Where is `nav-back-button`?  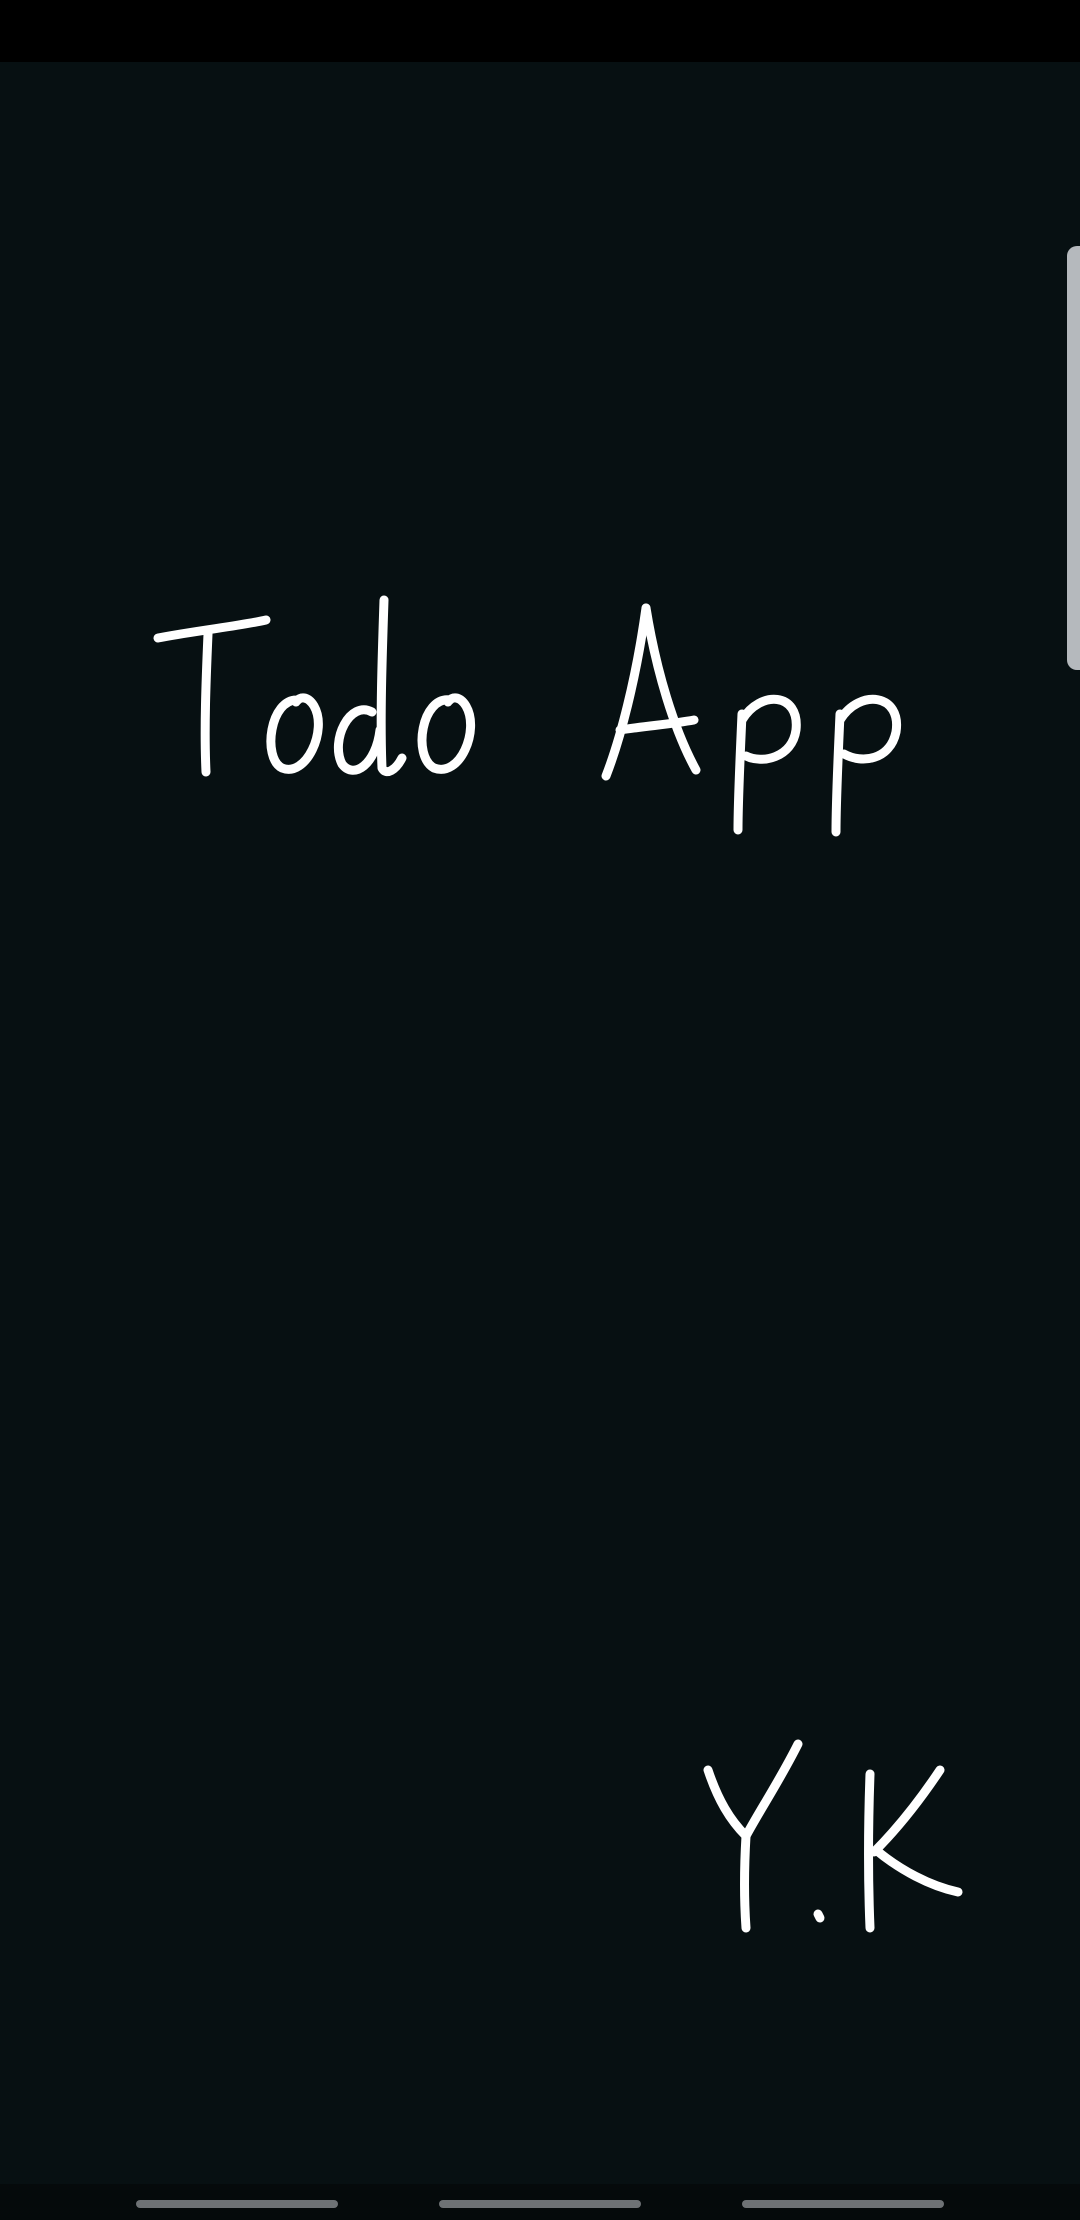 nav-back-button is located at coordinates (843, 2204).